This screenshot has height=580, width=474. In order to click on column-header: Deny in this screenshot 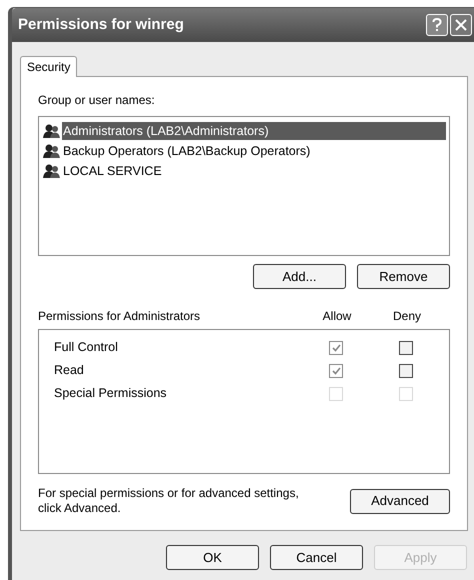, I will do `click(407, 316)`.